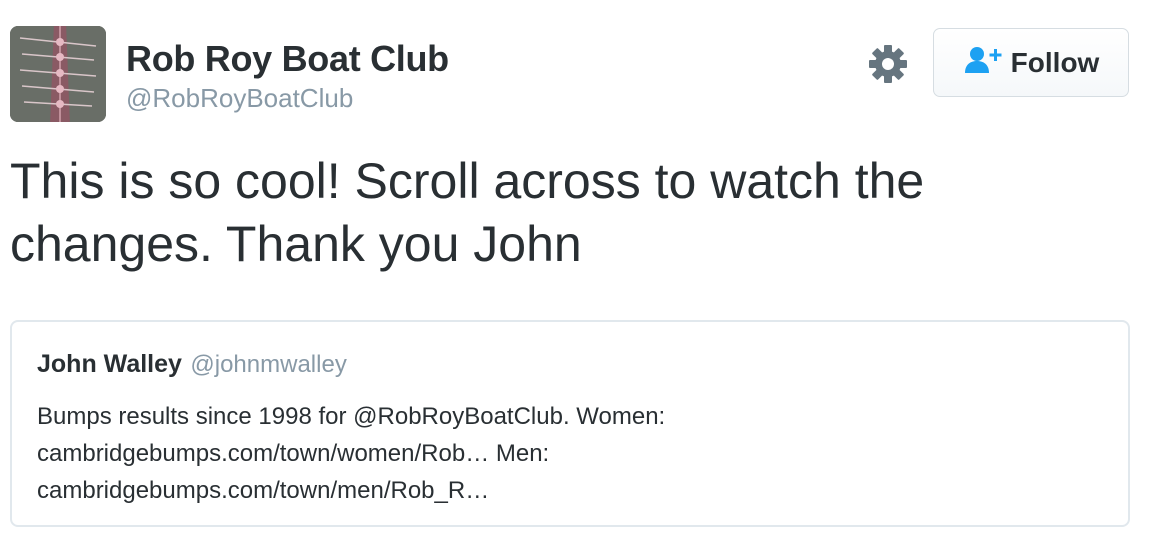 This screenshot has width=1152, height=548. I want to click on follow-label: Follow, so click(1055, 62).